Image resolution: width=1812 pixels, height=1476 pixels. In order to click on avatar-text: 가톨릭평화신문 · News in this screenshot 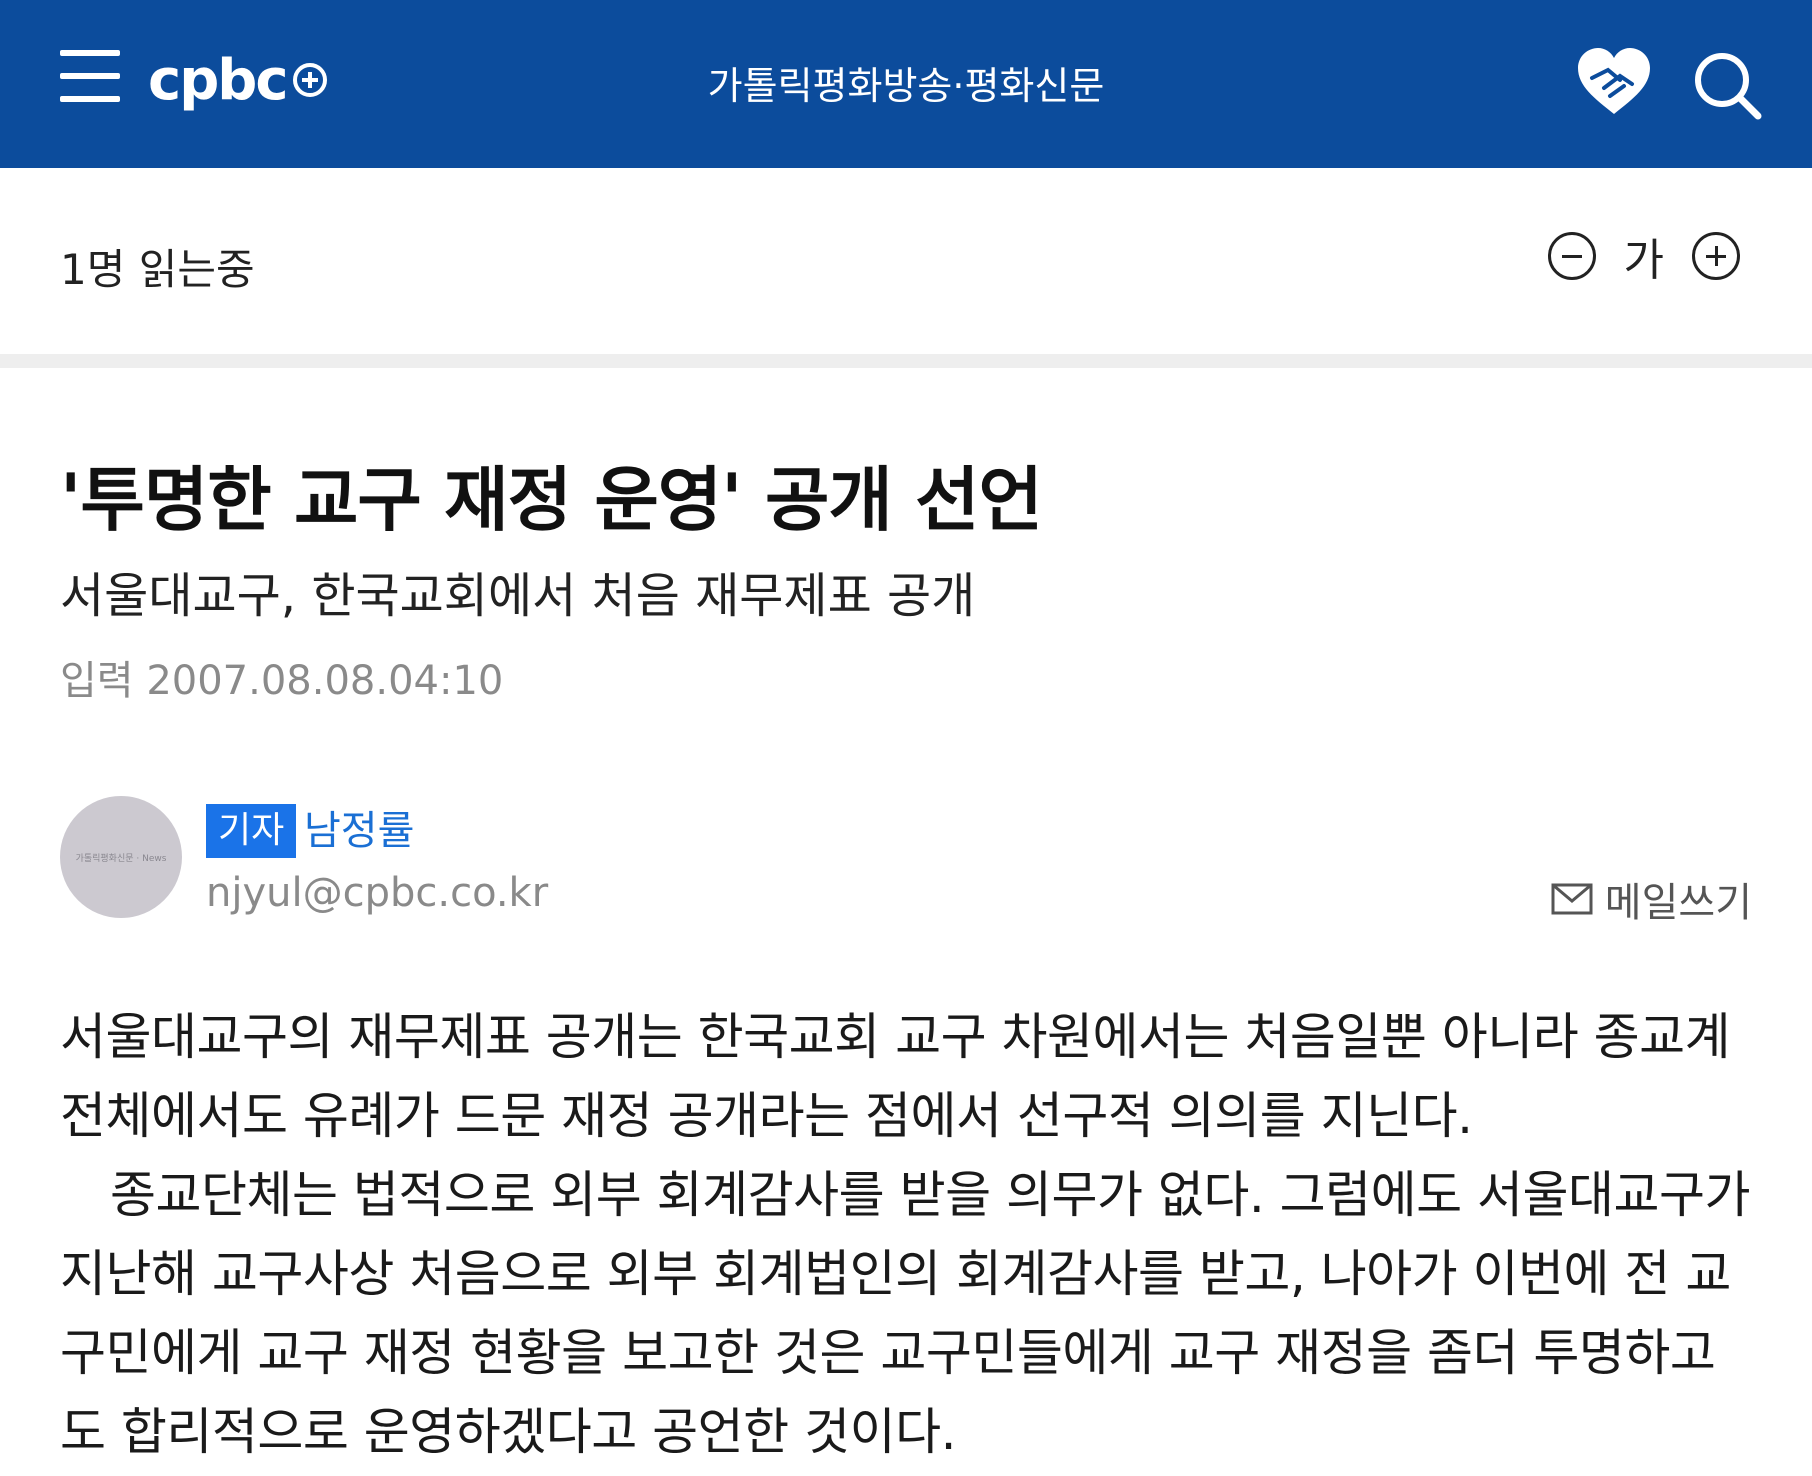, I will do `click(121, 858)`.